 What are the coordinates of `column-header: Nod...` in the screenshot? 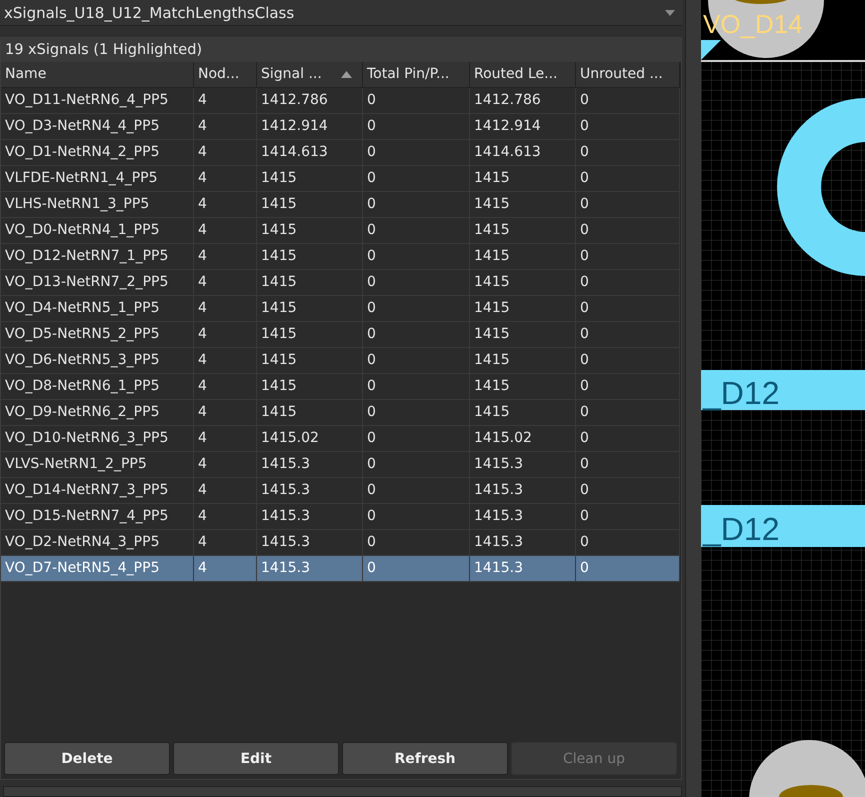 It's located at (225, 75).